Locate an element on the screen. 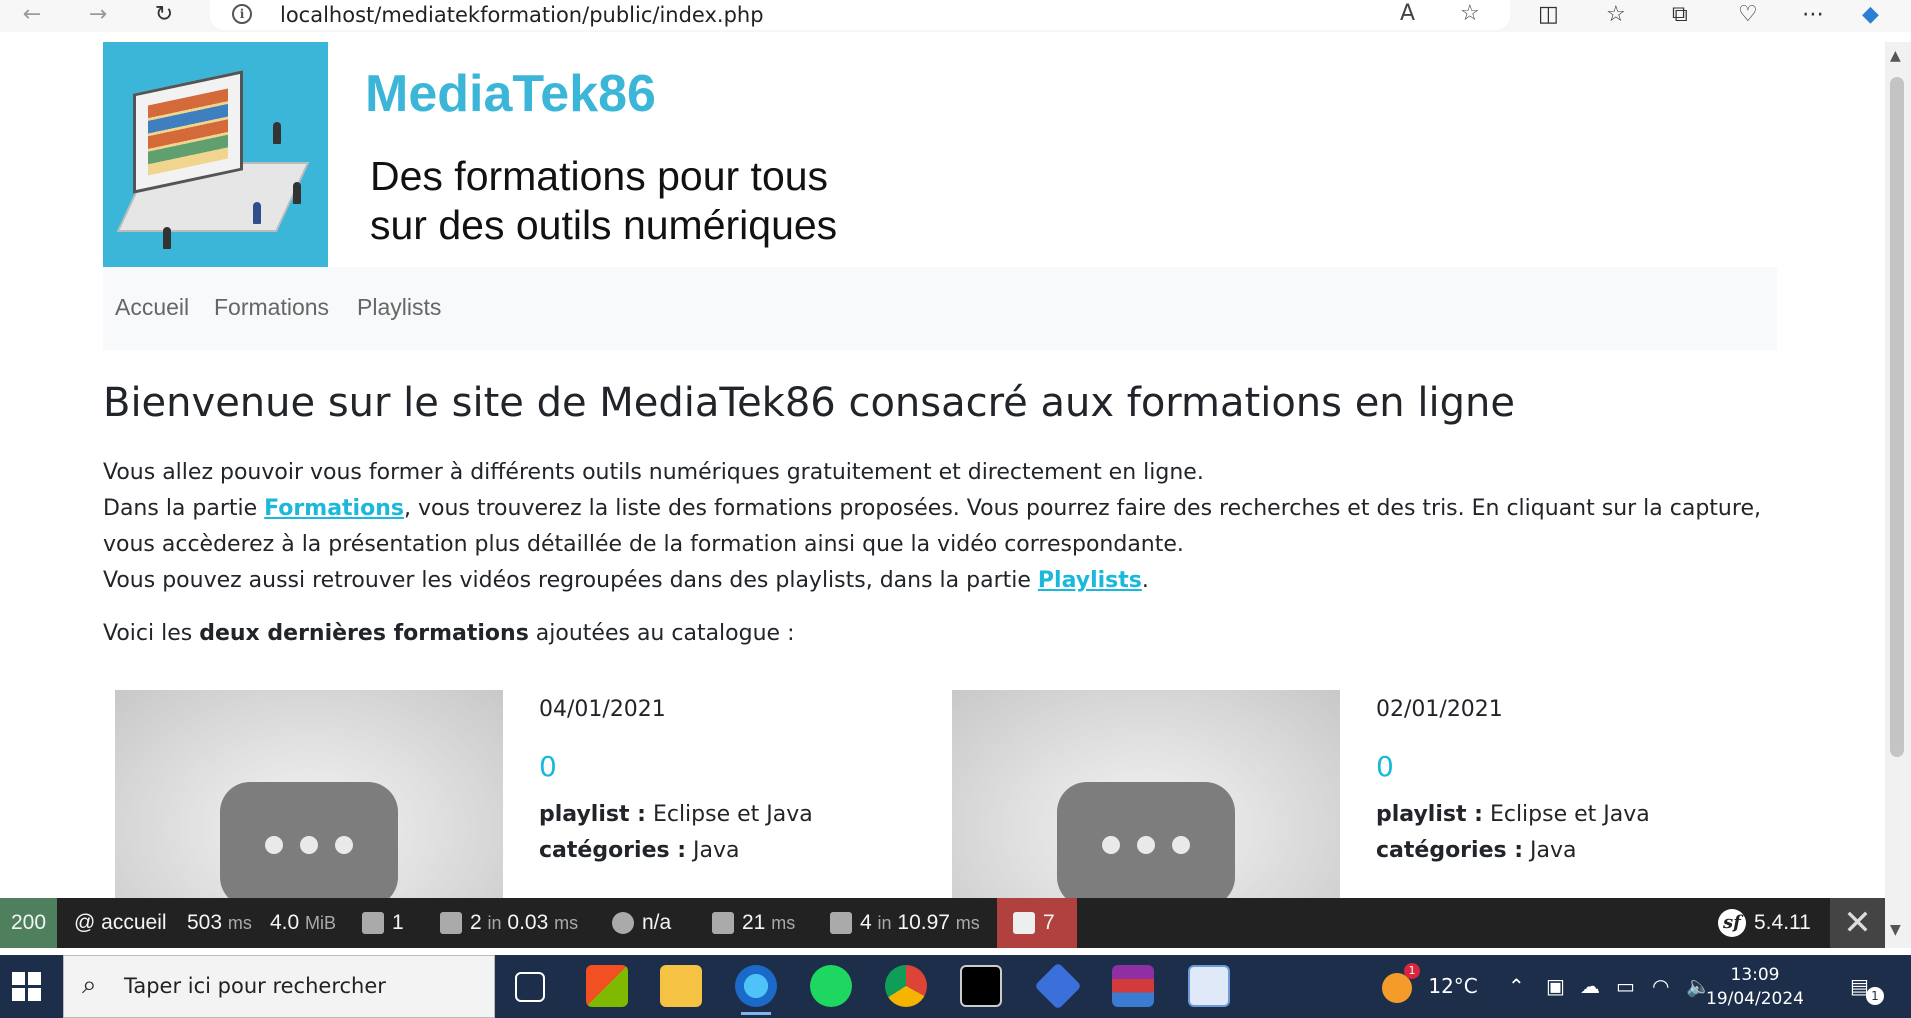  site-title: MediaTek86 is located at coordinates (510, 94).